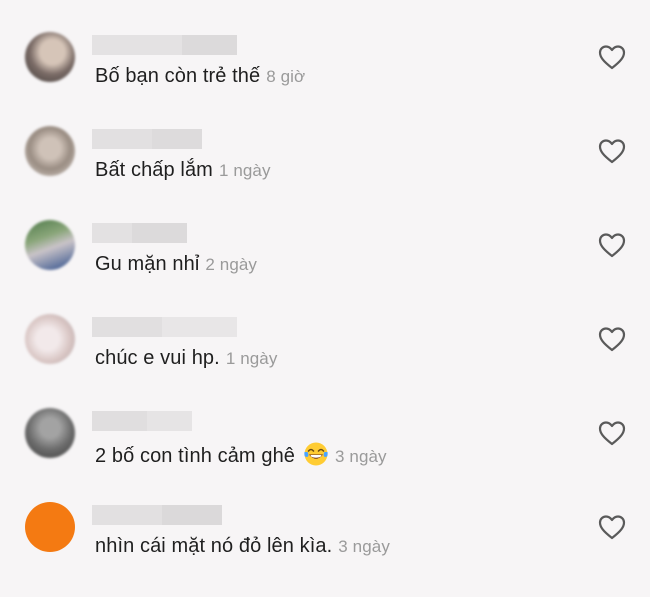 The width and height of the screenshot is (650, 597). Describe the element at coordinates (154, 170) in the screenshot. I see `comment-body: Bất chấp lắm` at that location.